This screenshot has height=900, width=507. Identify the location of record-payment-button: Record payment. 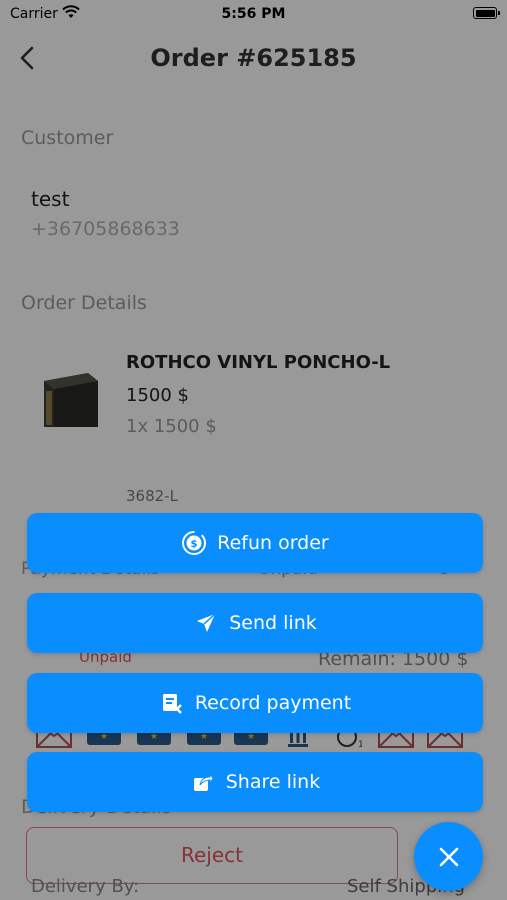
(255, 703).